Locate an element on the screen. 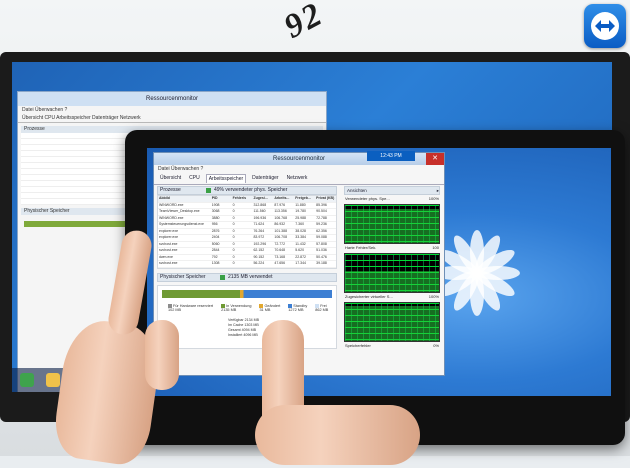  table-cell: 3880 is located at coordinates (215, 217).